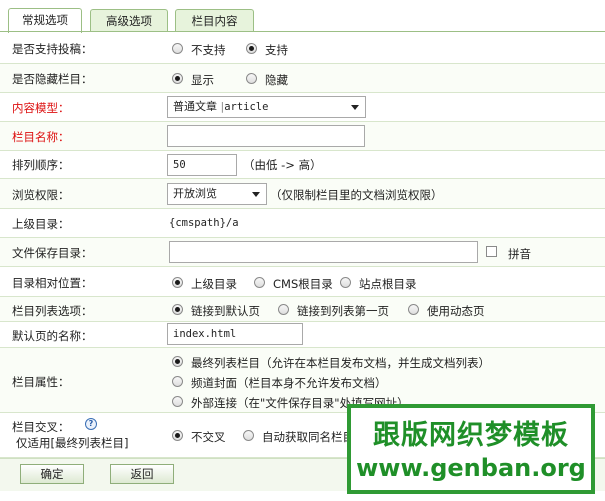  I want to click on watermark-url-text: www.genban.org, so click(471, 468).